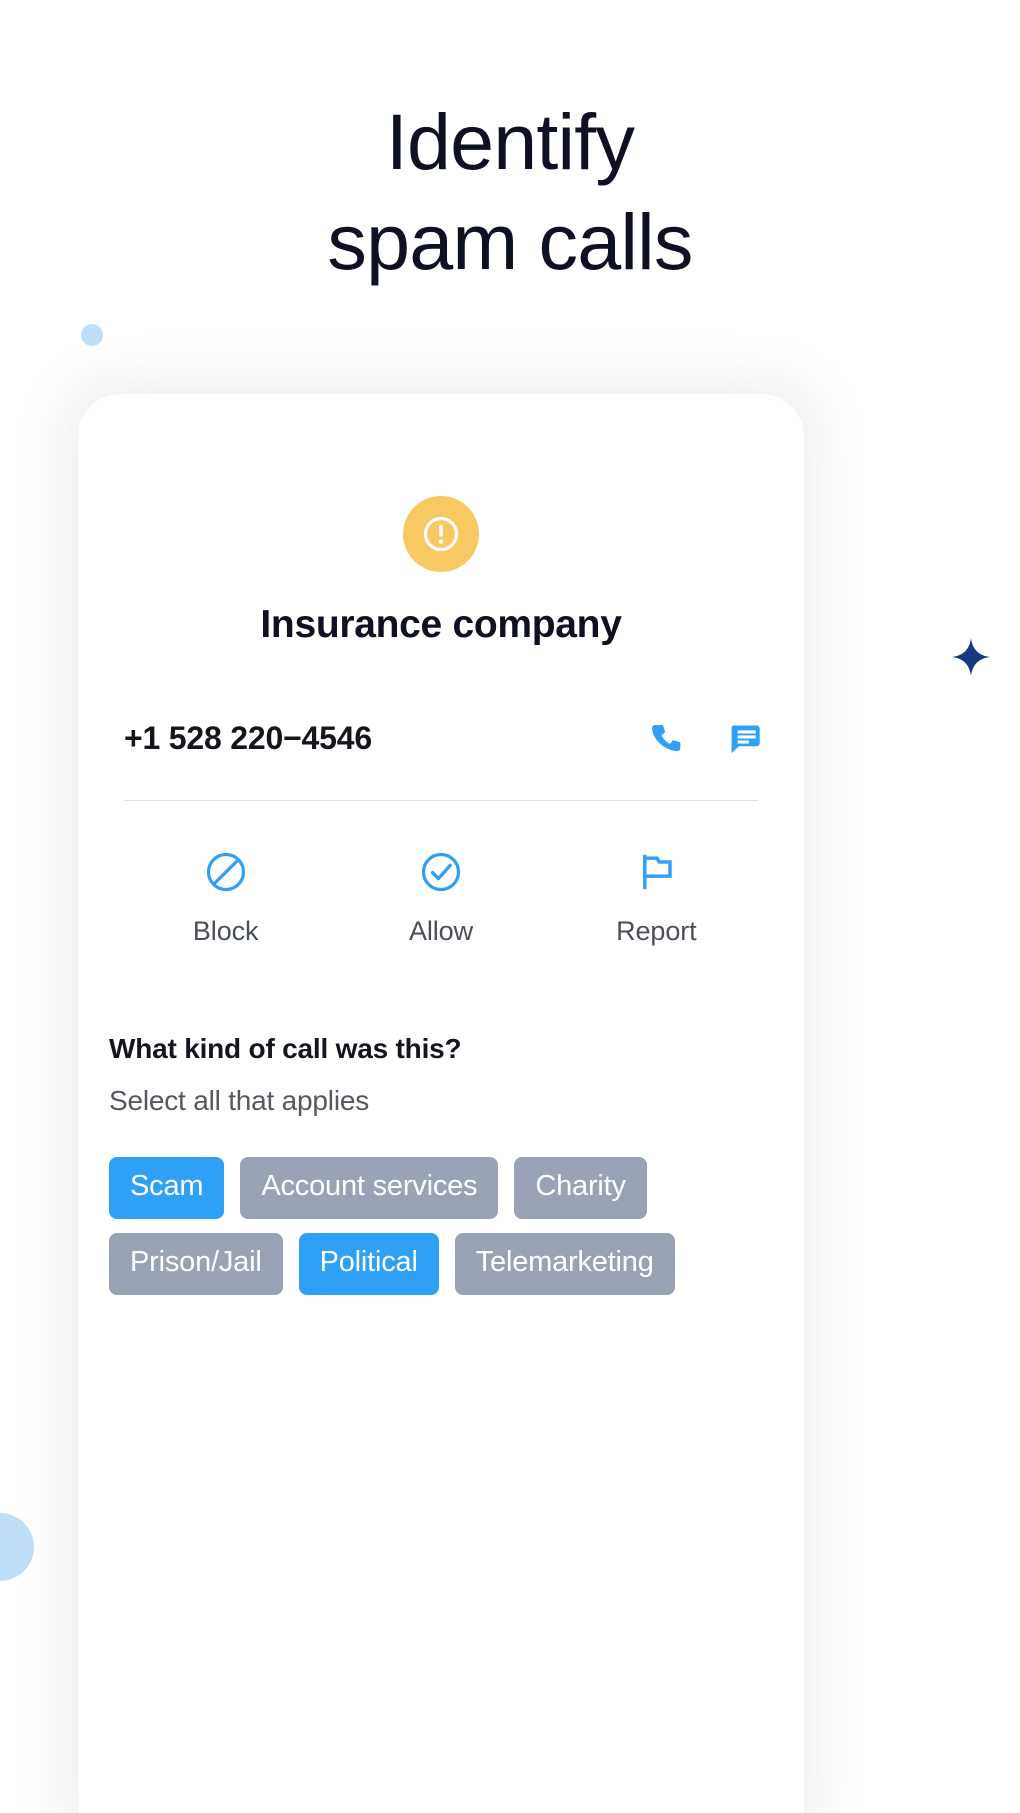 This screenshot has width=1020, height=1813. Describe the element at coordinates (226, 872) in the screenshot. I see `block-circle-slash-icon` at that location.